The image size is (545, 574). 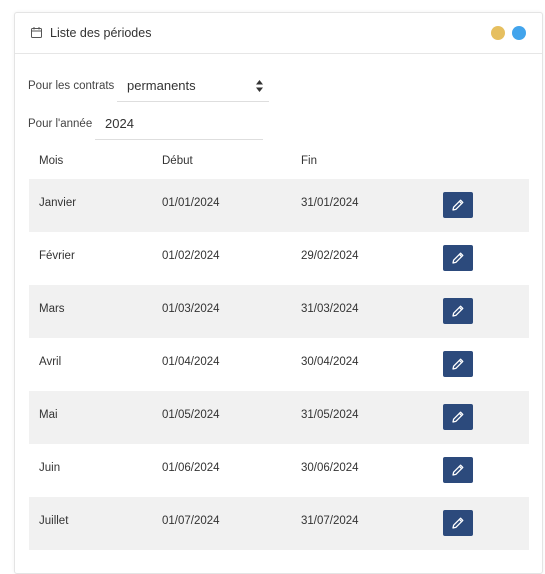 What do you see at coordinates (191, 203) in the screenshot?
I see `start-date-cell: 01/01/2024` at bounding box center [191, 203].